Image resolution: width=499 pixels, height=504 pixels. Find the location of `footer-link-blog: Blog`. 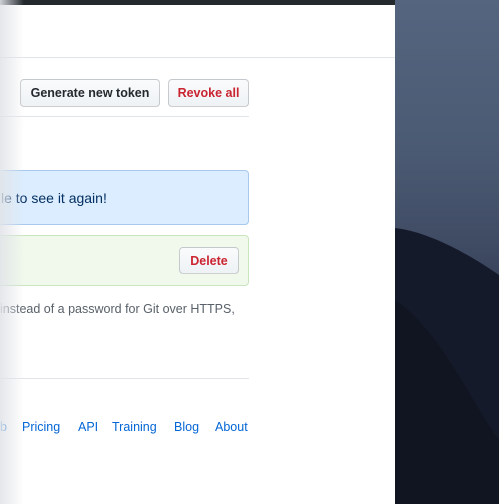

footer-link-blog: Blog is located at coordinates (186, 427).